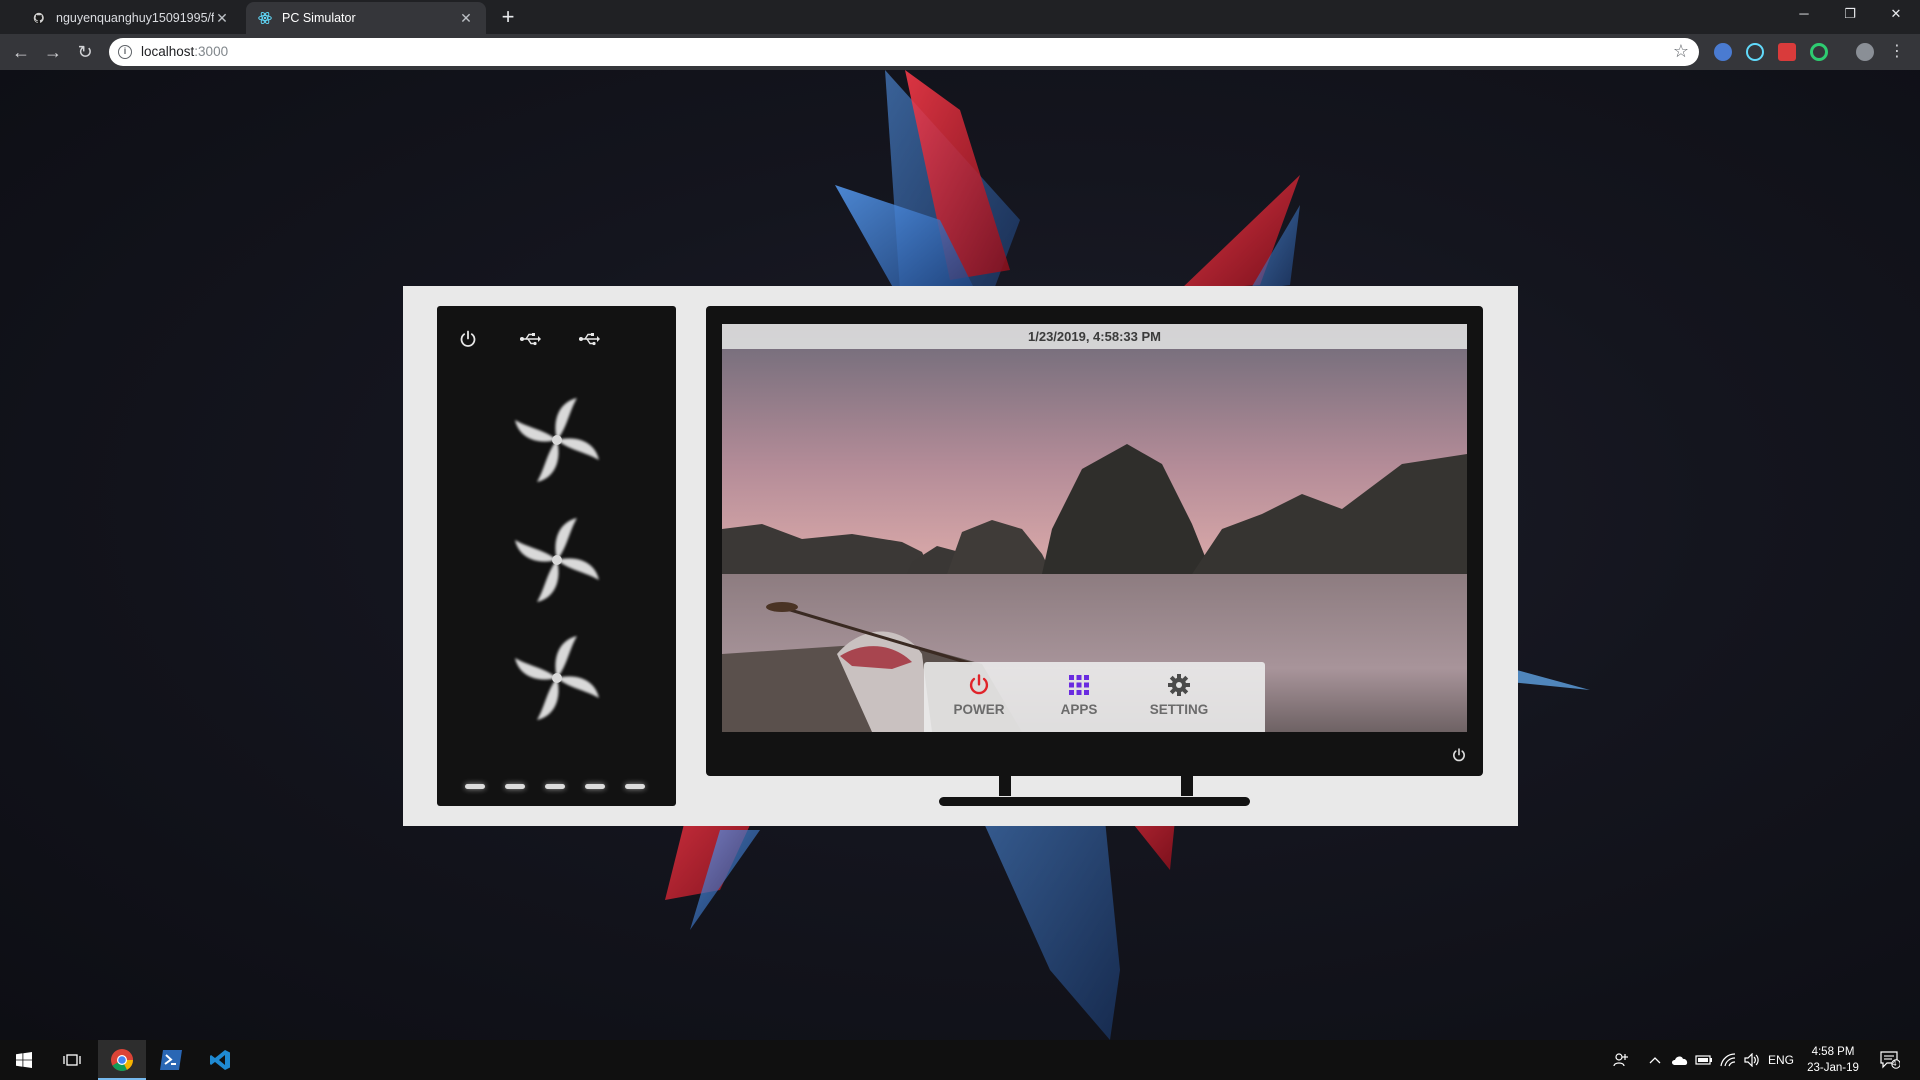 The image size is (1920, 1080). What do you see at coordinates (1079, 709) in the screenshot?
I see `dock-item-label: APPS` at bounding box center [1079, 709].